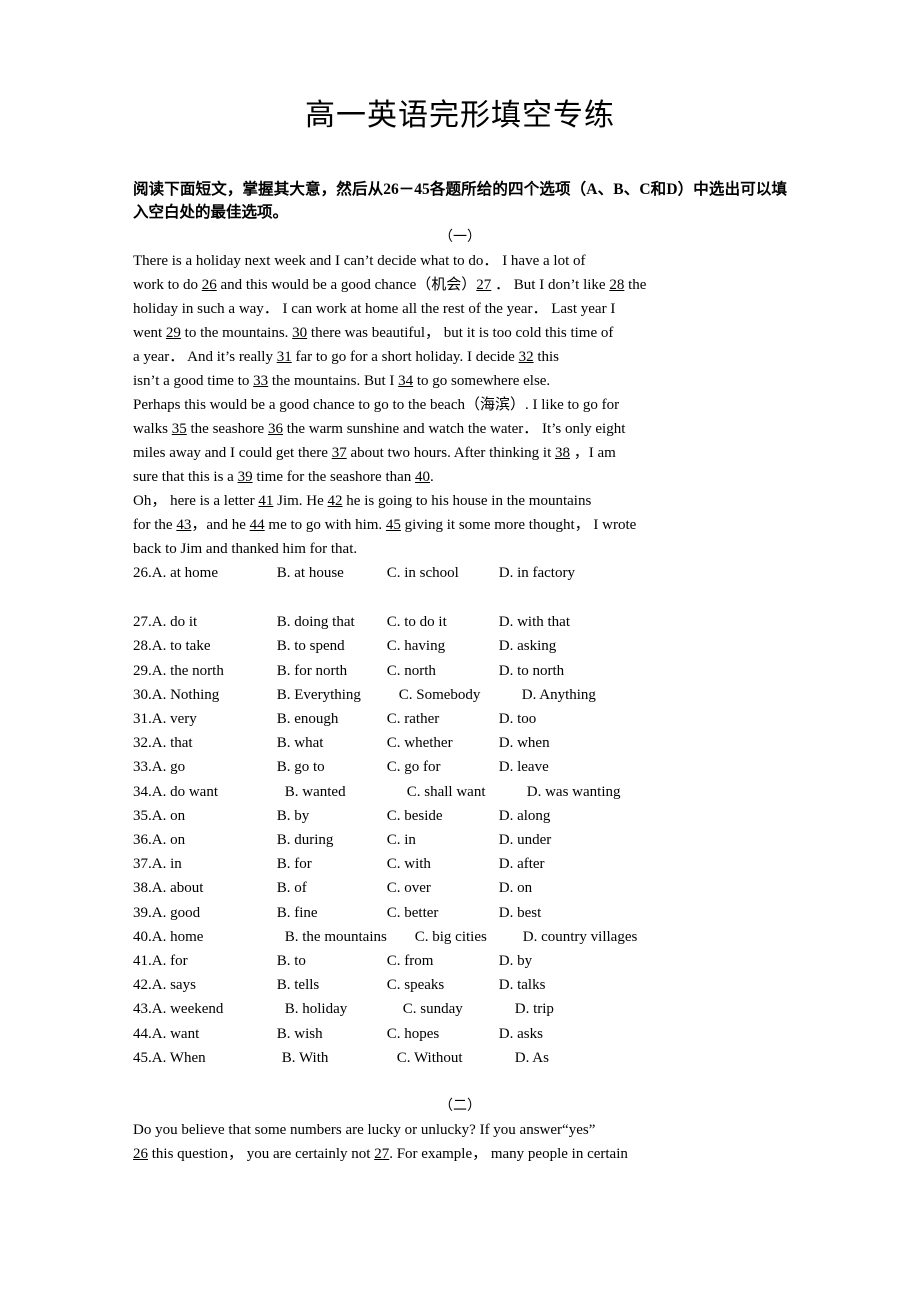  I want to click on answer-option: D. by, so click(515, 961).